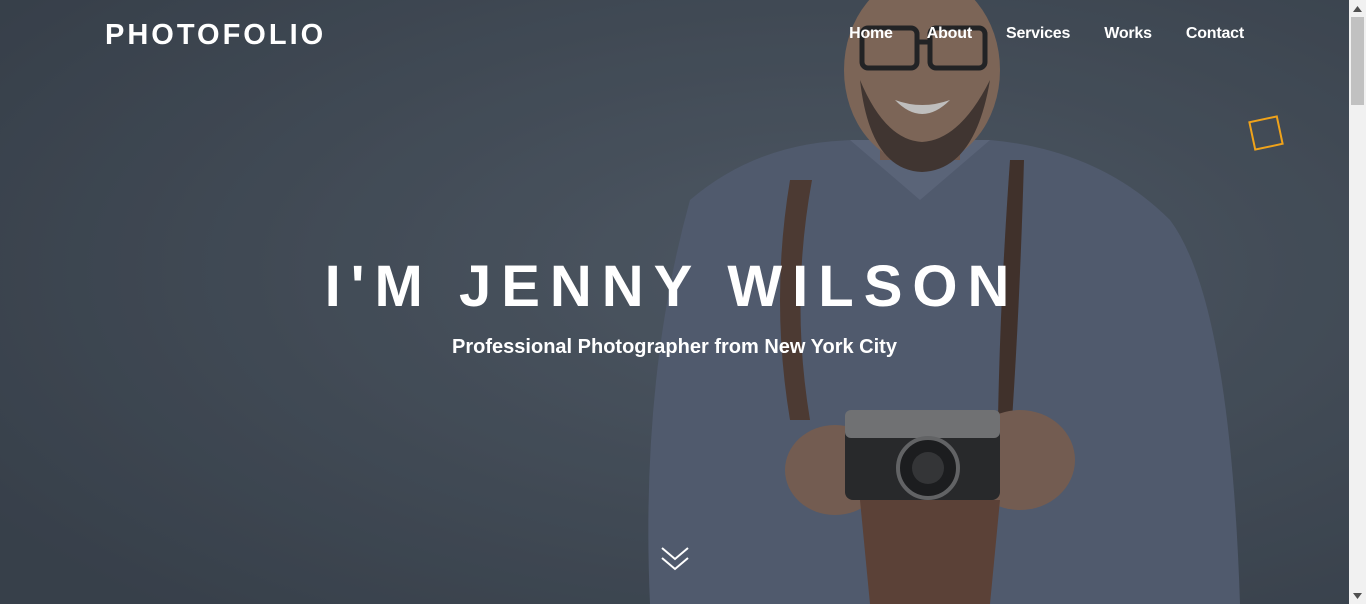 This screenshot has width=1366, height=604. What do you see at coordinates (672, 286) in the screenshot?
I see `hero-title: I'M JENNY WILSON` at bounding box center [672, 286].